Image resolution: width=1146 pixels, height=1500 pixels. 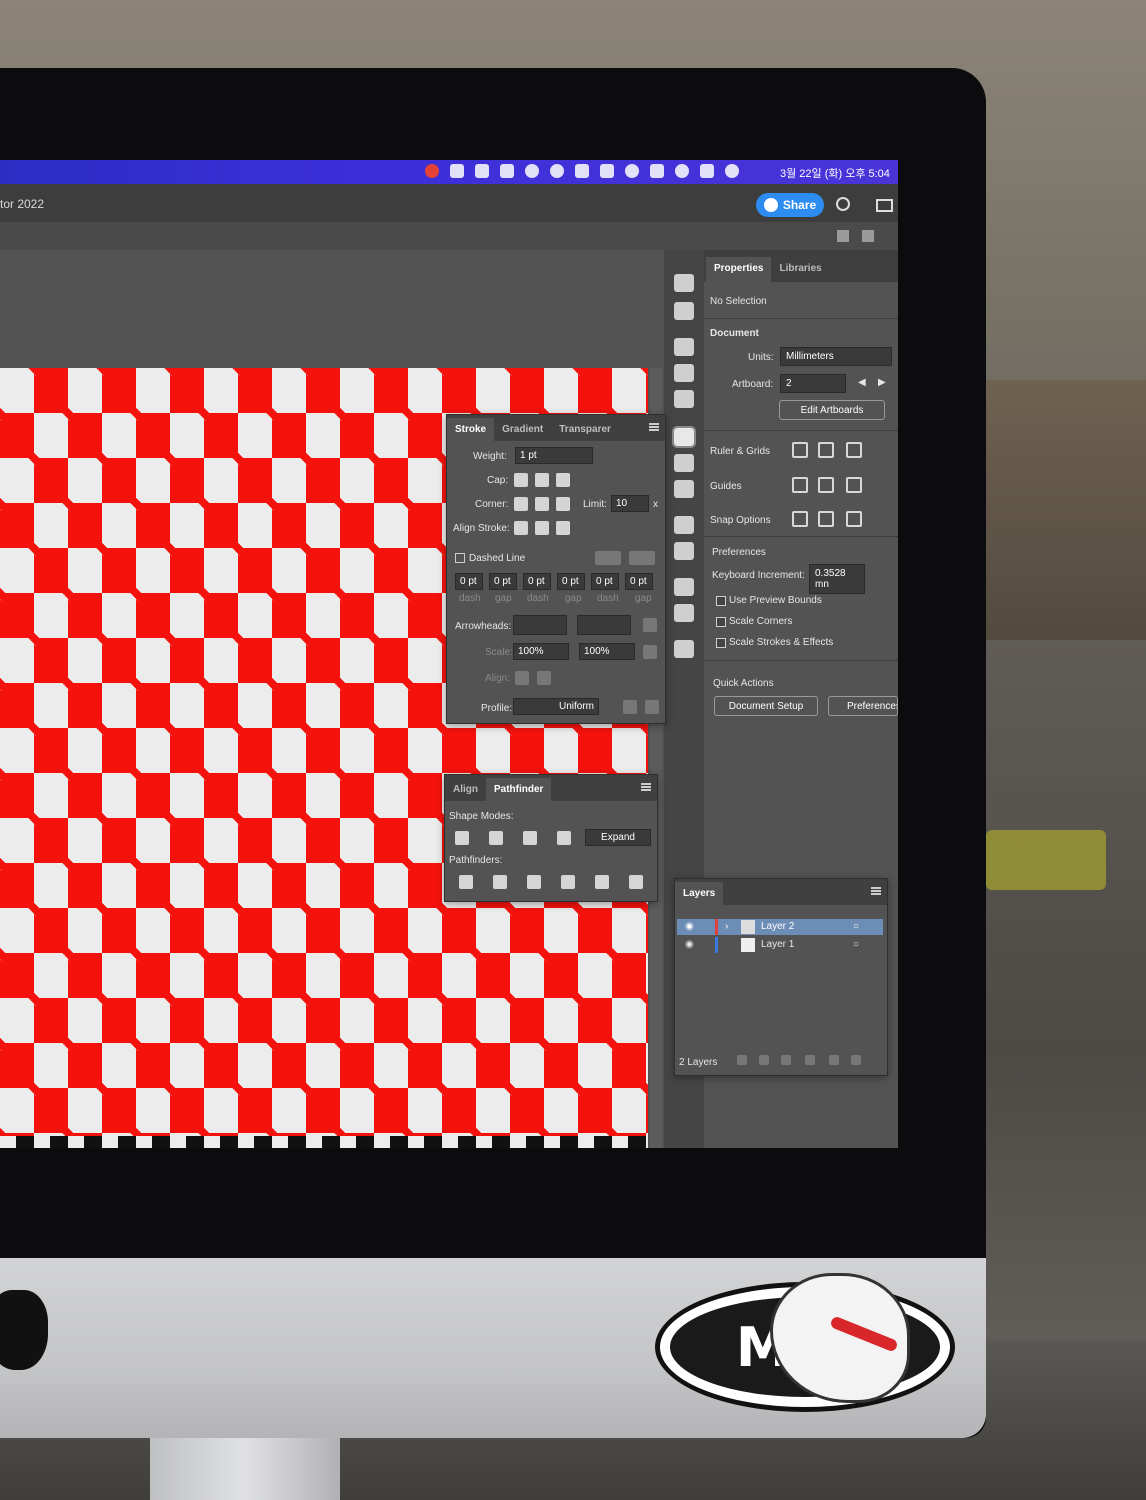 What do you see at coordinates (507, 171) in the screenshot?
I see `sync-icon` at bounding box center [507, 171].